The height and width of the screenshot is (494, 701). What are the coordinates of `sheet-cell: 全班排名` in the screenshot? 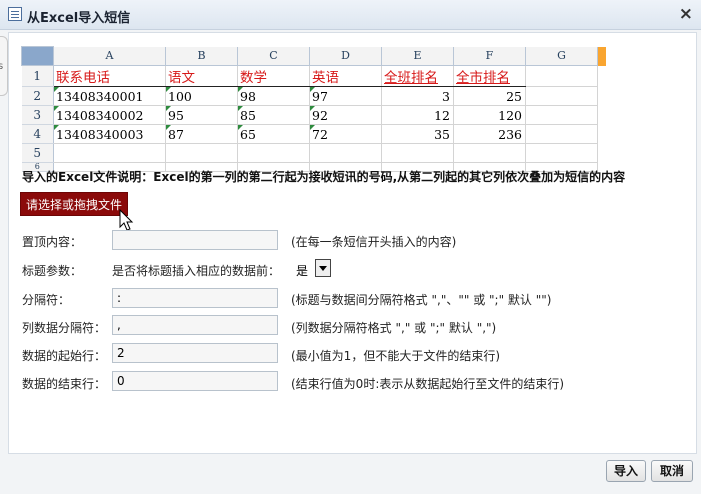 It's located at (417, 76).